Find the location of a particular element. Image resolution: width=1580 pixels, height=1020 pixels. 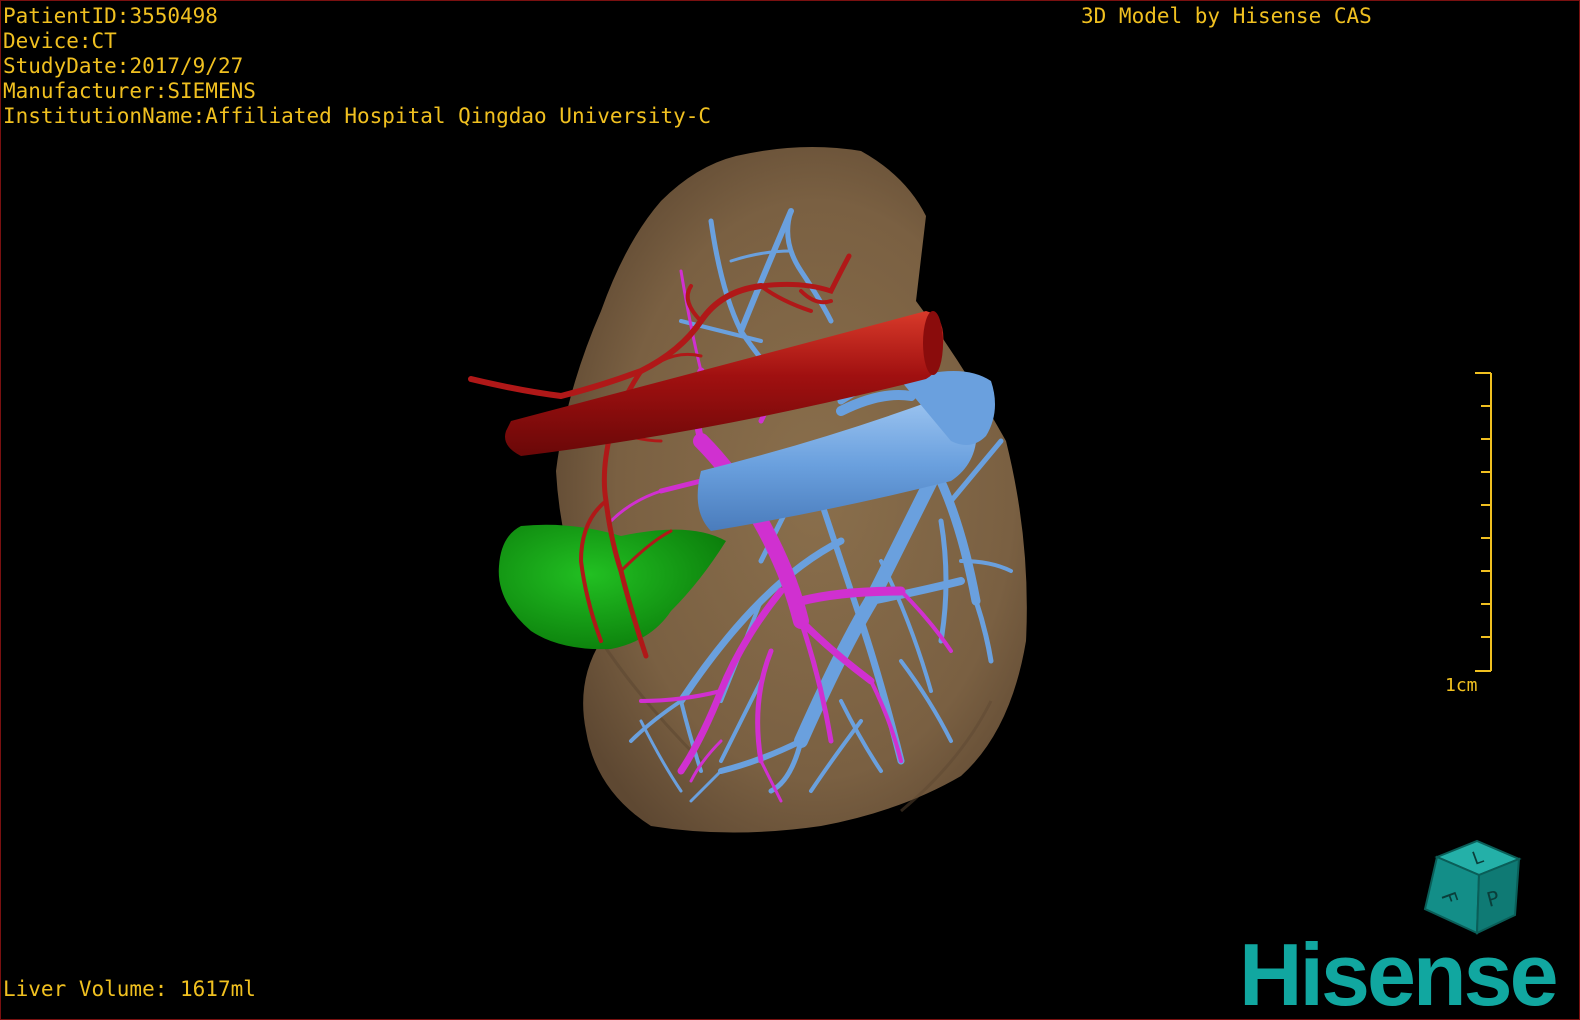

device-line: Device:CT is located at coordinates (60, 41).